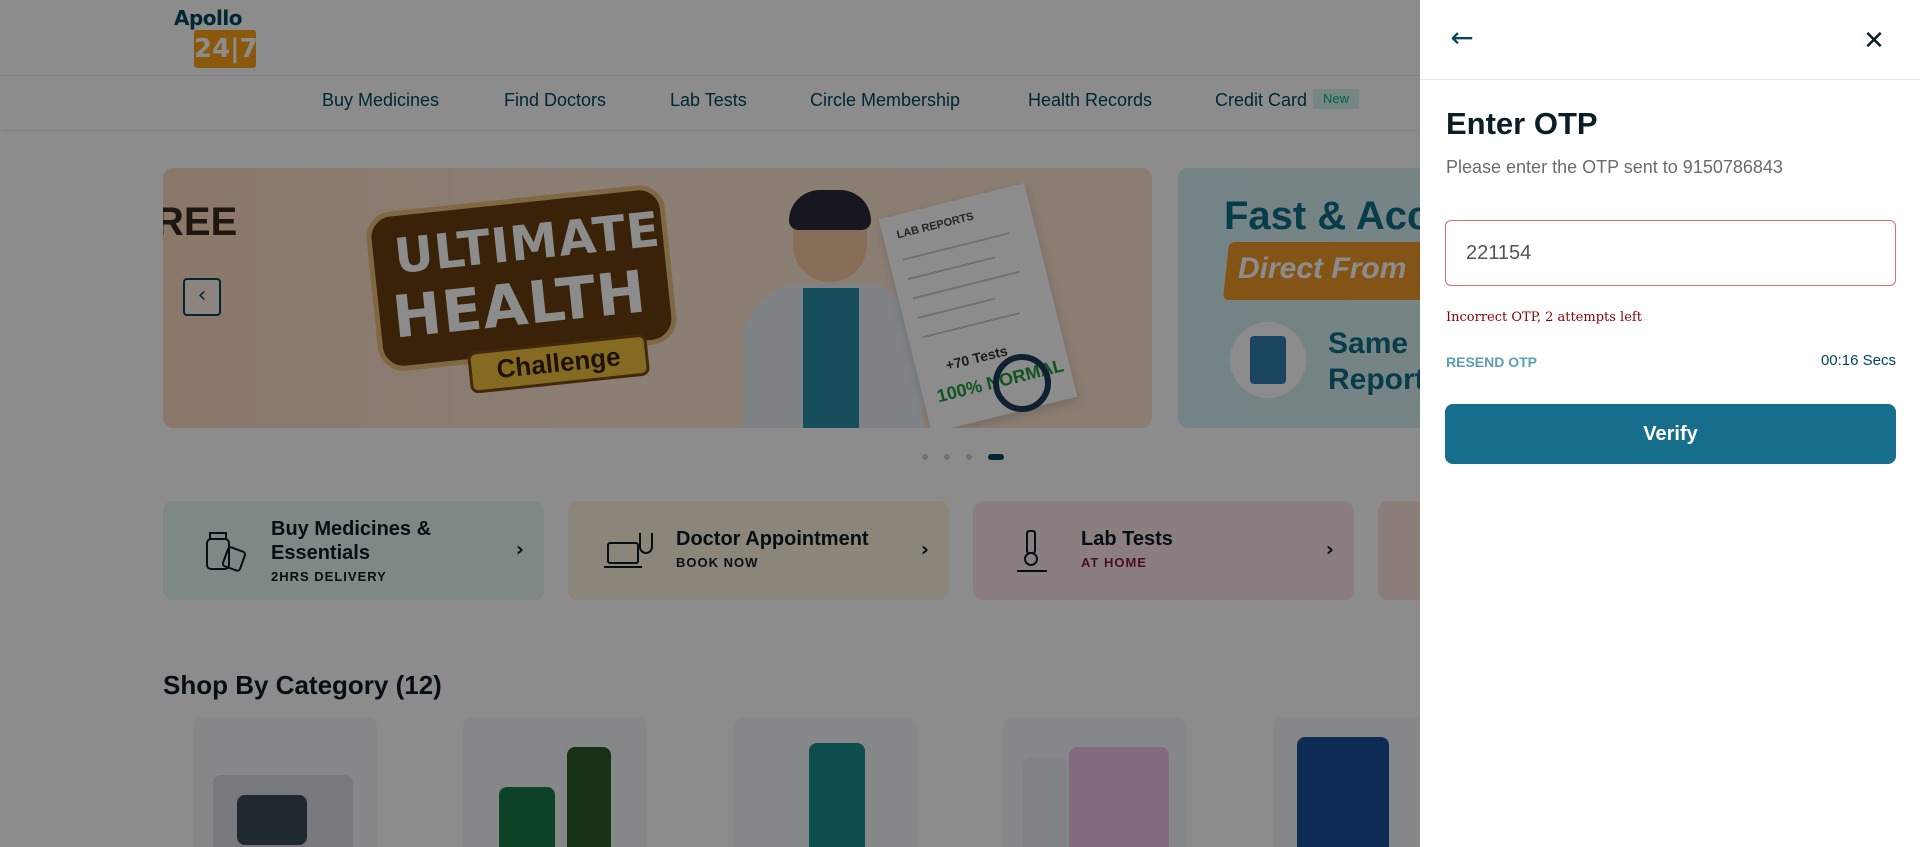  What do you see at coordinates (1858, 360) in the screenshot?
I see `otp-timer: 00:16 Secs` at bounding box center [1858, 360].